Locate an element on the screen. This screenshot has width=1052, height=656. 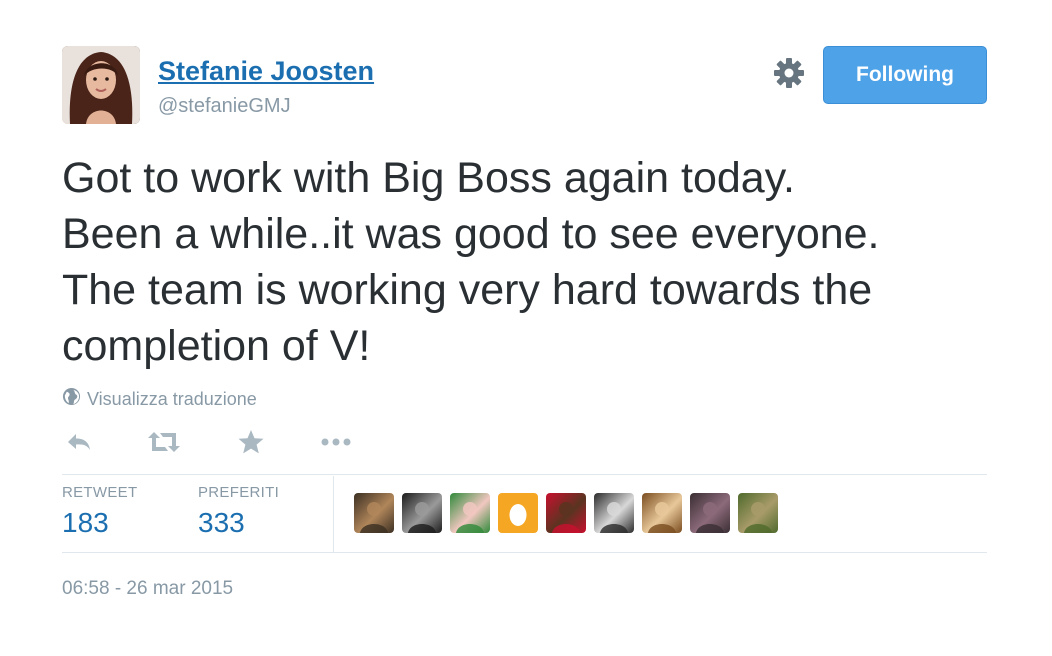
favorites-count: 333 is located at coordinates (238, 523).